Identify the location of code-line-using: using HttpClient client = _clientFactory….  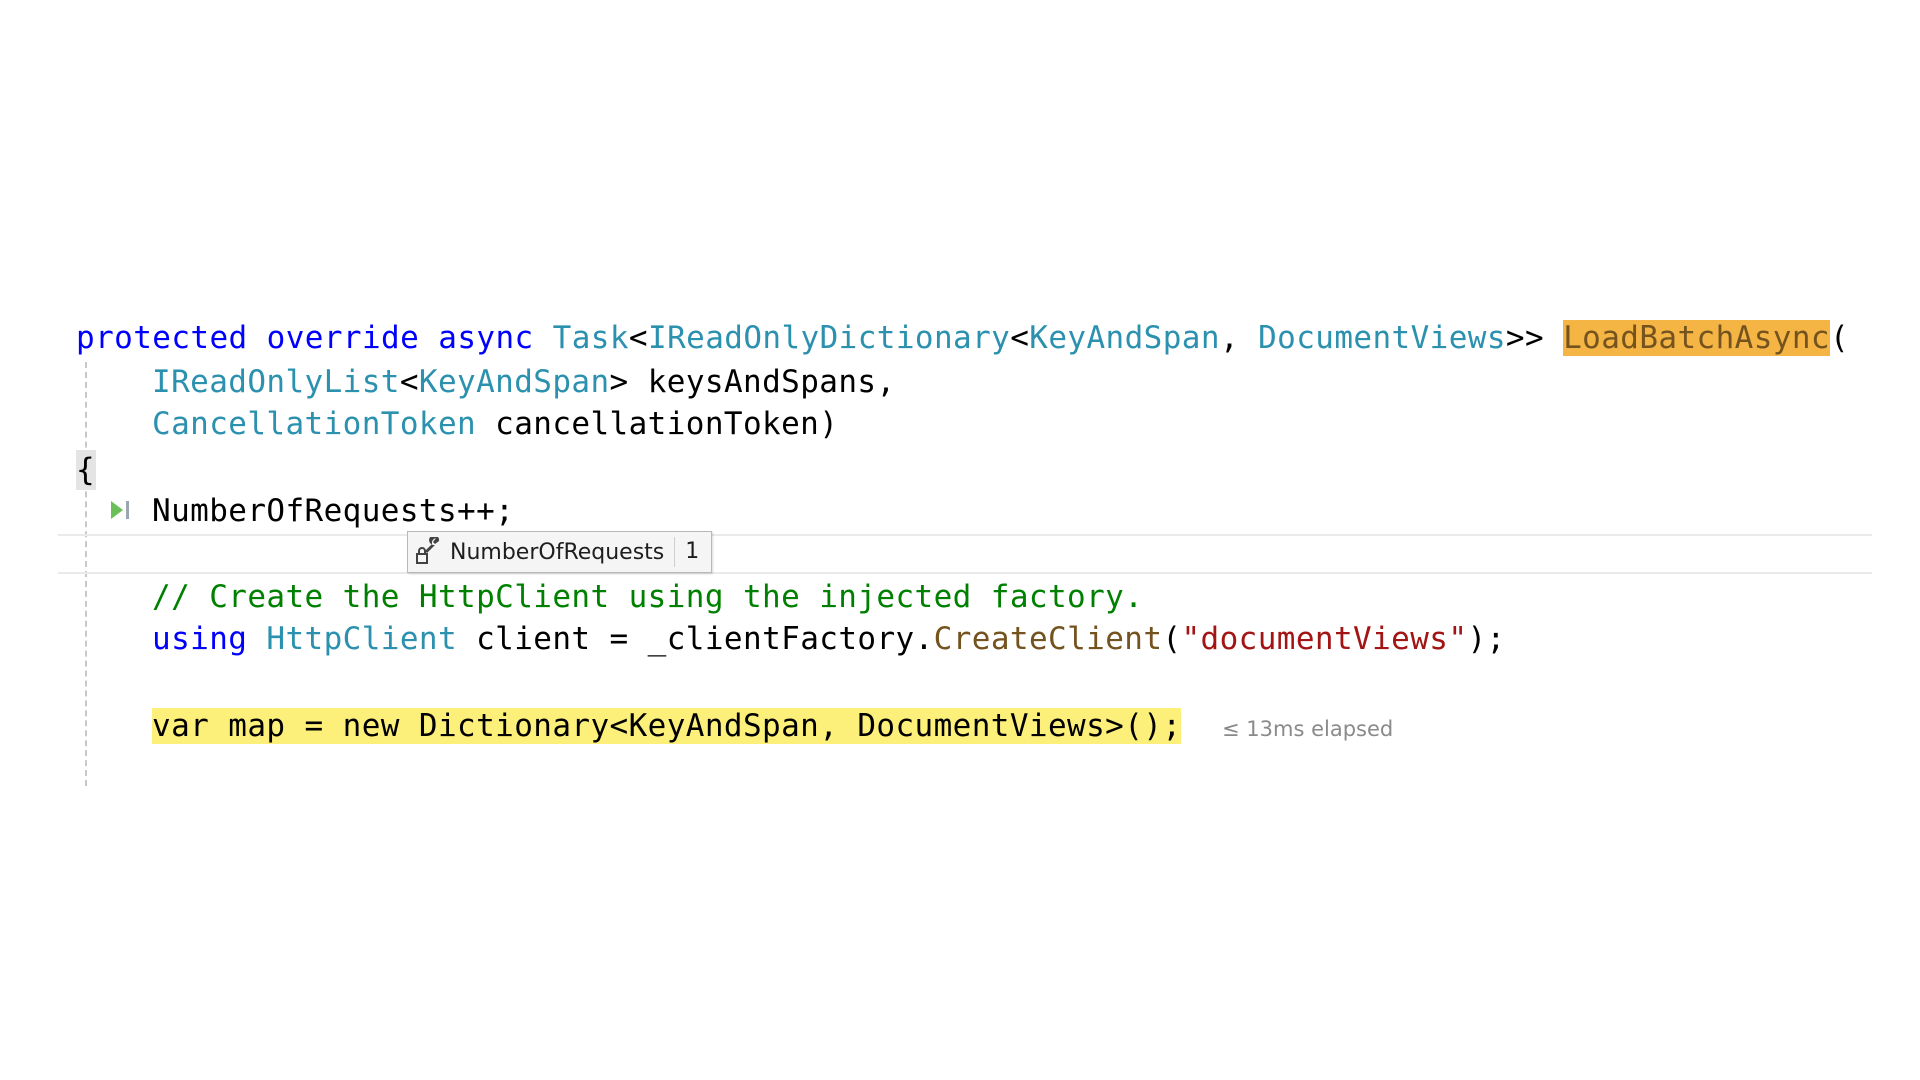
(829, 639).